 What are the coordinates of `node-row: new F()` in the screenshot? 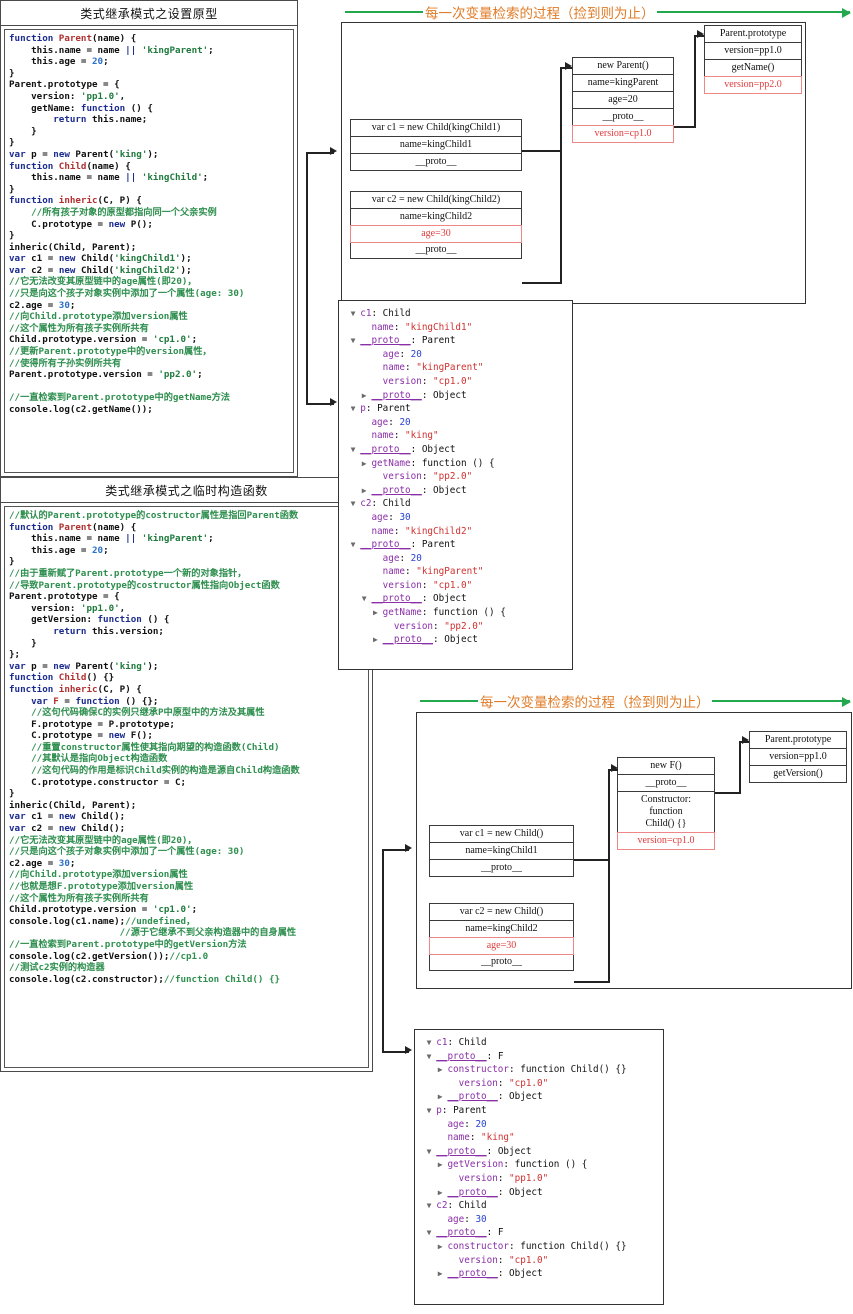 It's located at (666, 766).